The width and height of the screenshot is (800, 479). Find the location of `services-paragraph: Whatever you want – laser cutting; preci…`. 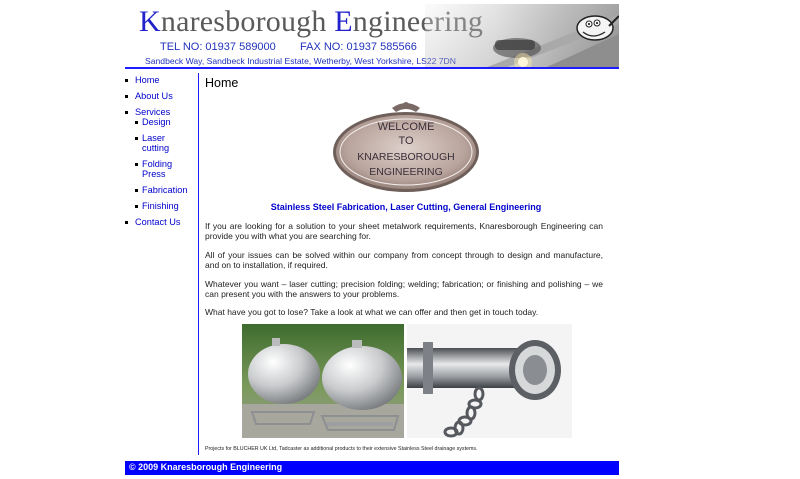

services-paragraph: Whatever you want – laser cutting; preci… is located at coordinates (404, 289).